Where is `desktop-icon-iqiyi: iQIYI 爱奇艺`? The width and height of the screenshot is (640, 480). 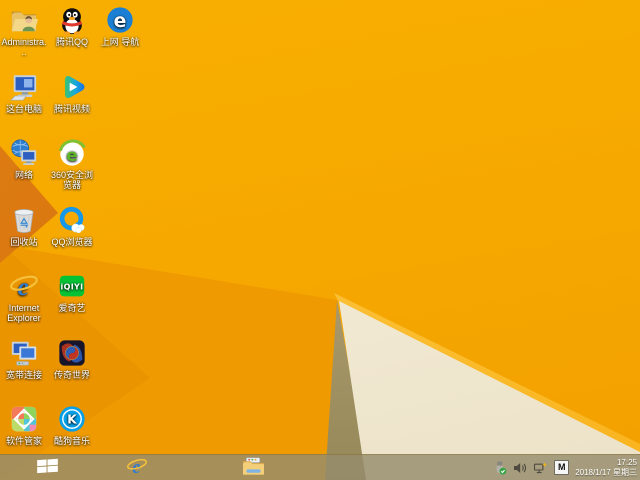
desktop-icon-iqiyi: iQIYI 爱奇艺 is located at coordinates (72, 292).